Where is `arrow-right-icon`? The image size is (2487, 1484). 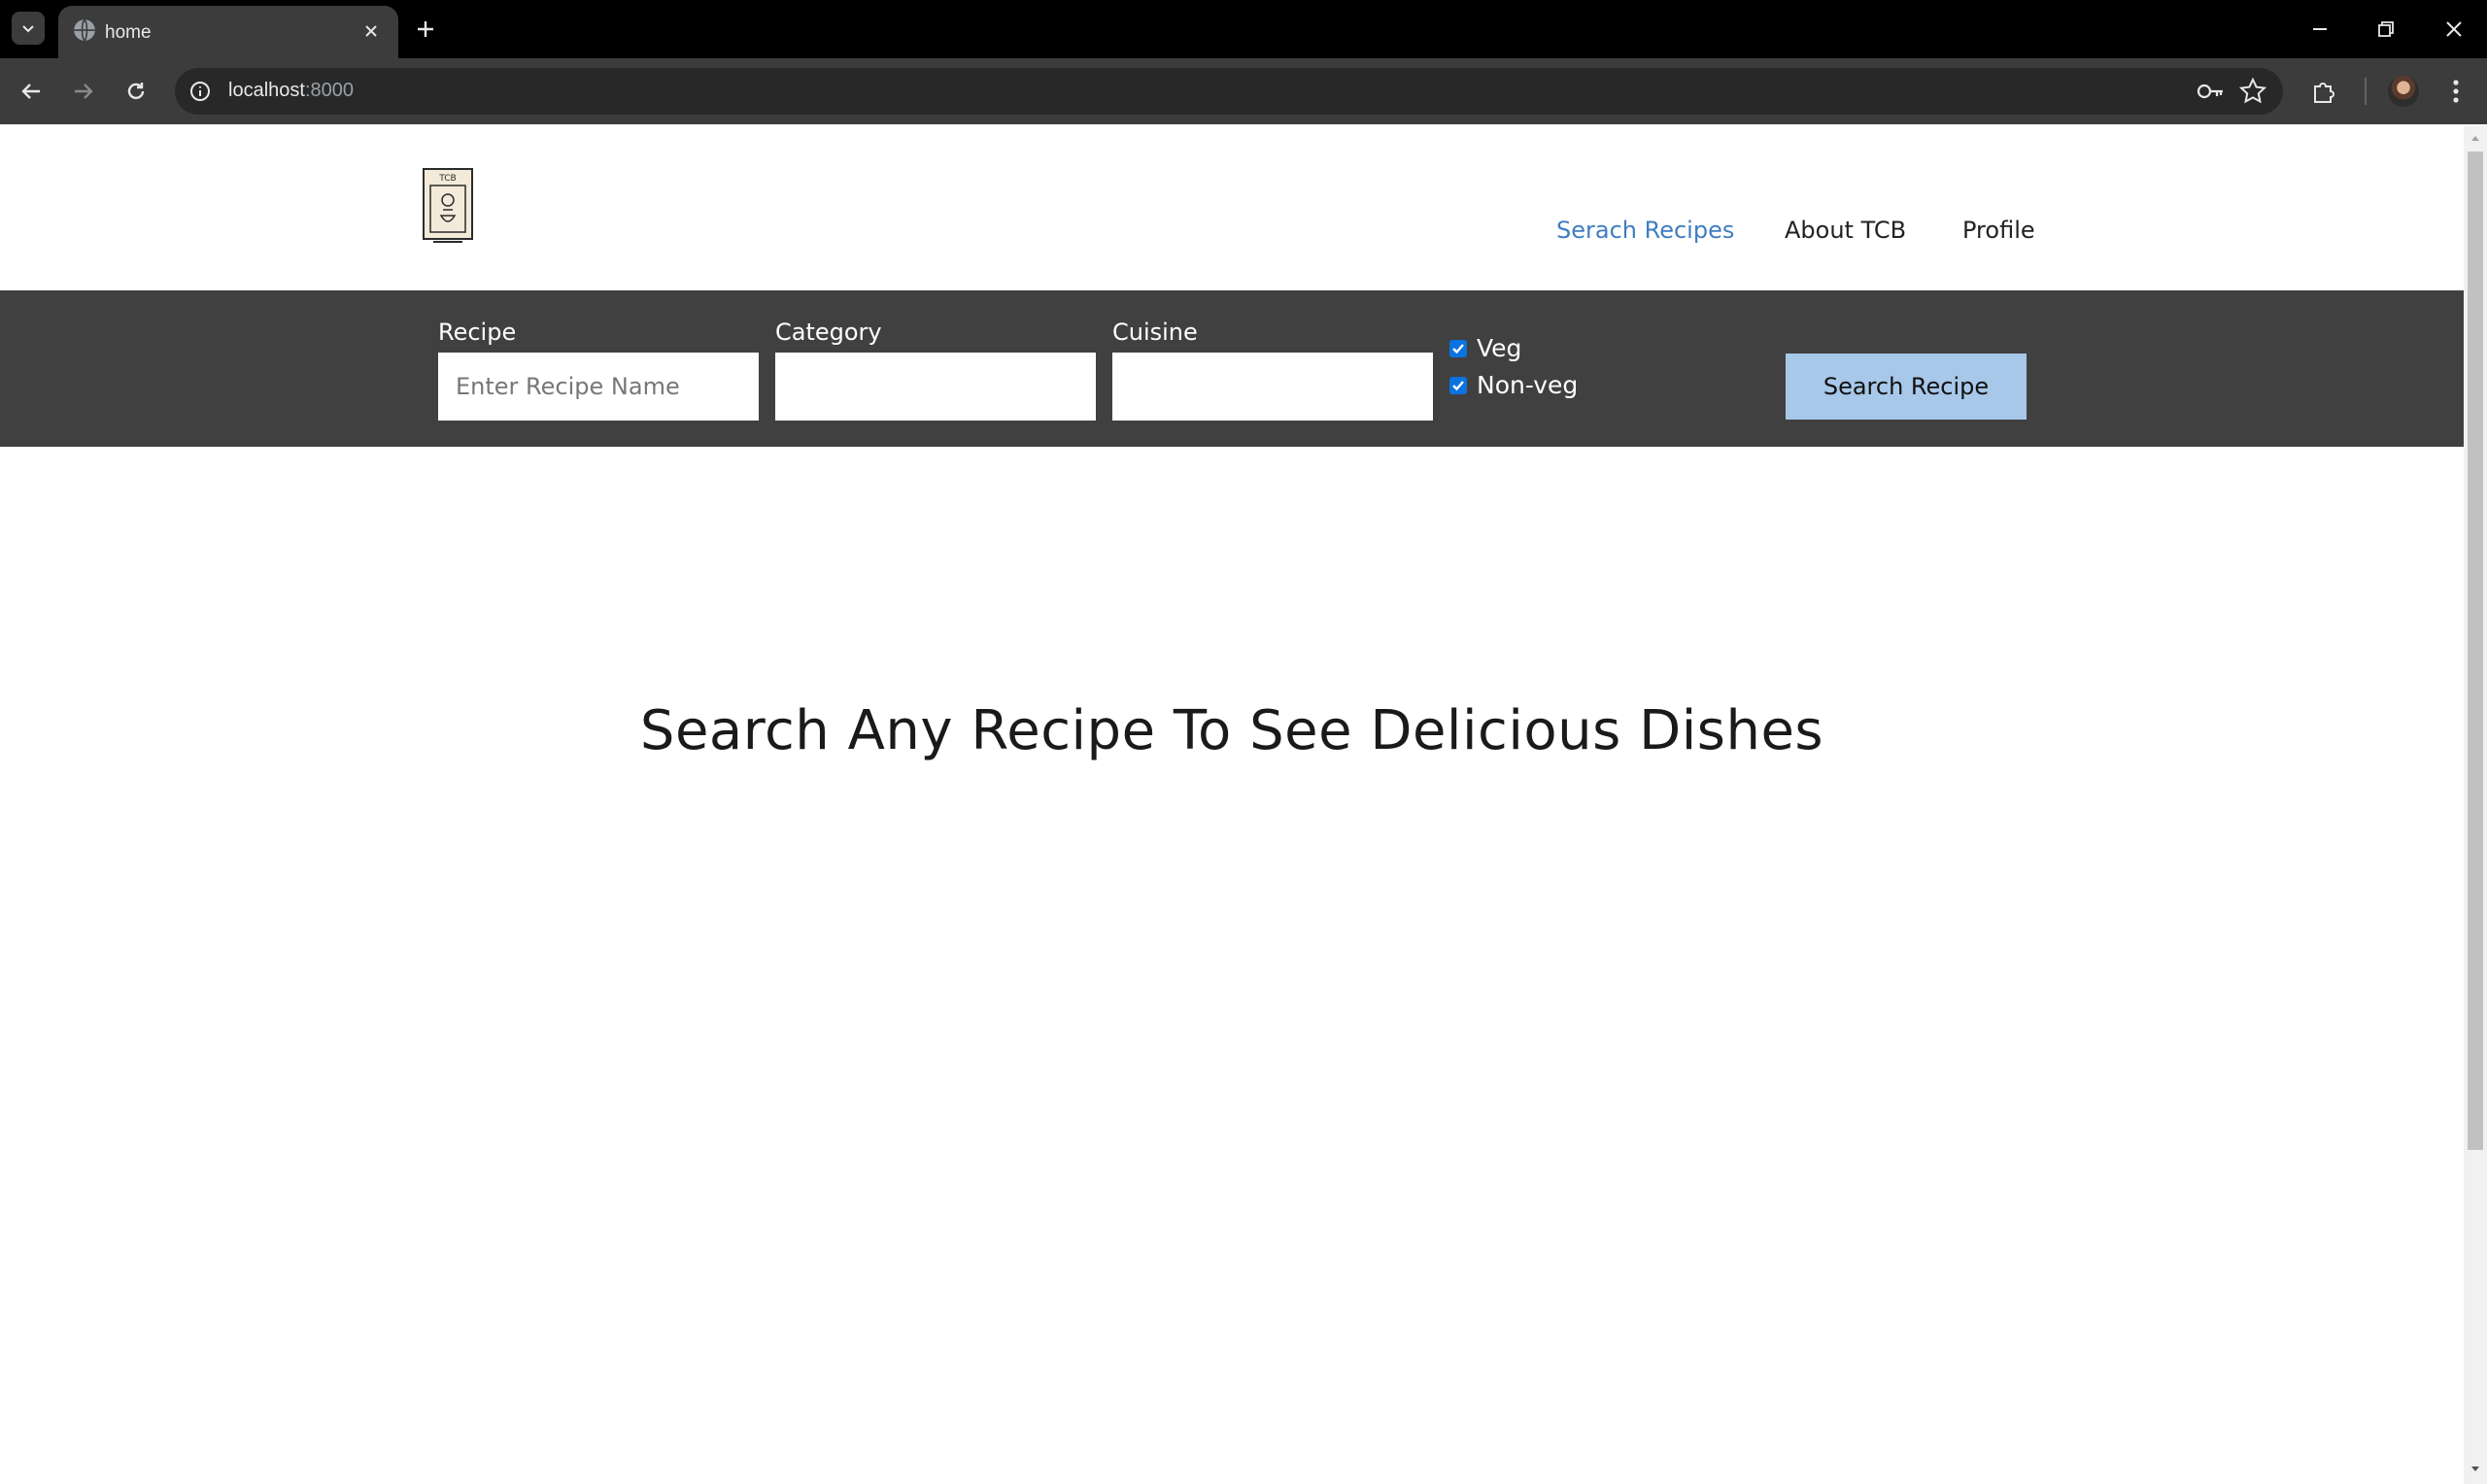 arrow-right-icon is located at coordinates (84, 92).